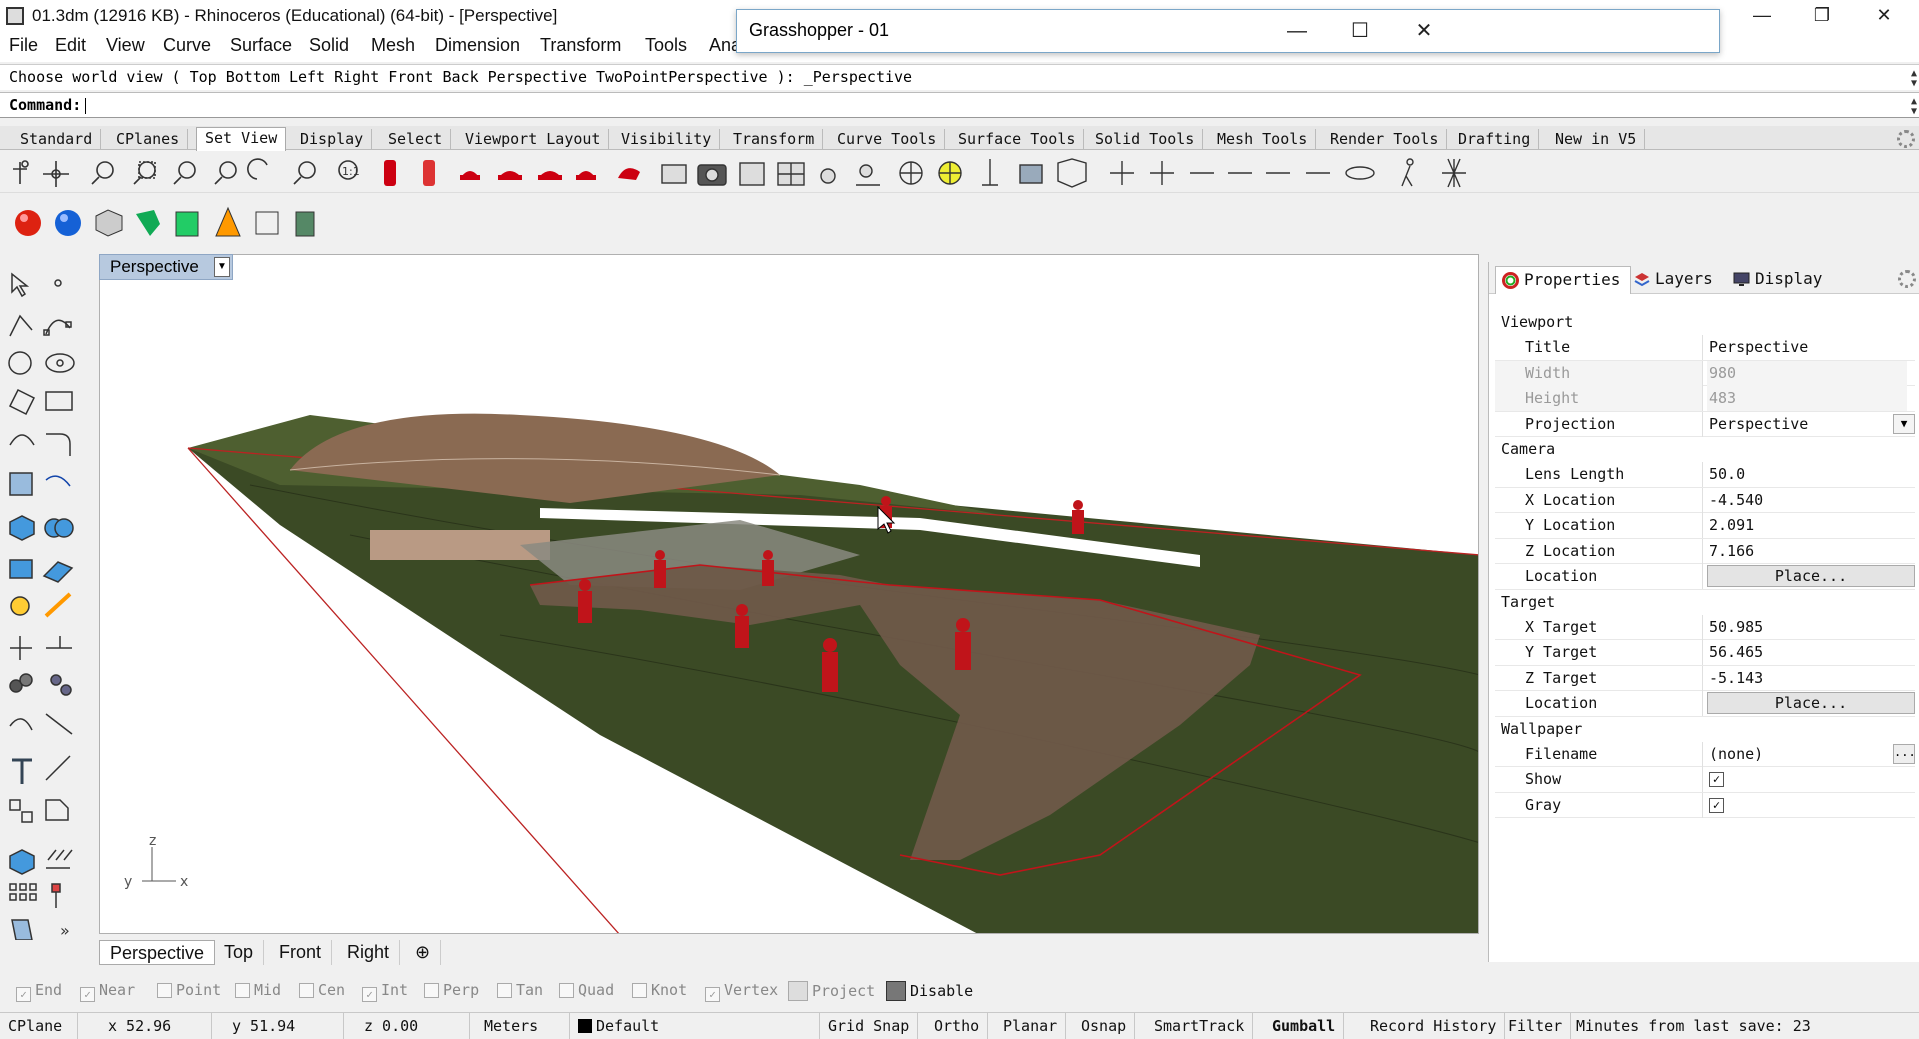 This screenshot has height=1039, width=1919. Describe the element at coordinates (739, 173) in the screenshot. I see `set-view-toolbar-icons: 1:1` at that location.